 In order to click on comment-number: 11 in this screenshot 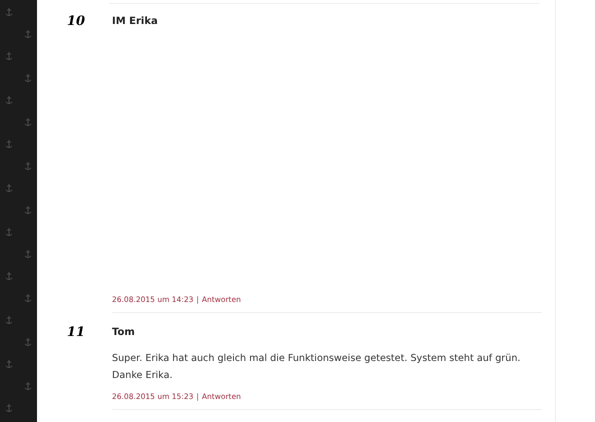, I will do `click(75, 333)`.